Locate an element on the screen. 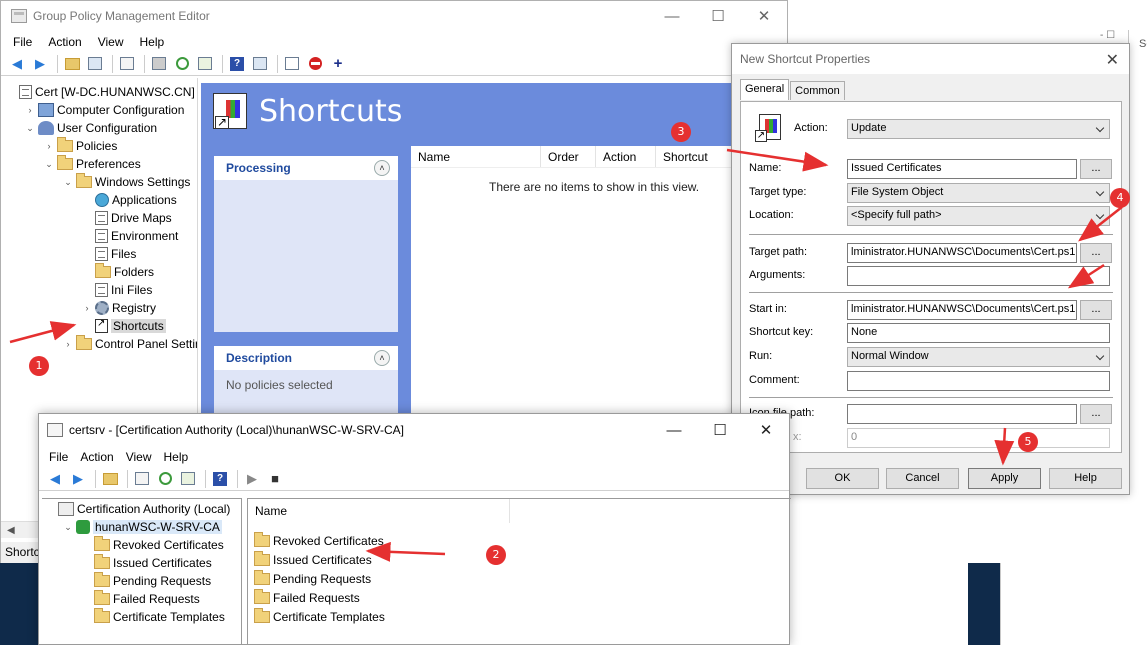  show-hide-tree-icon is located at coordinates (95, 64).